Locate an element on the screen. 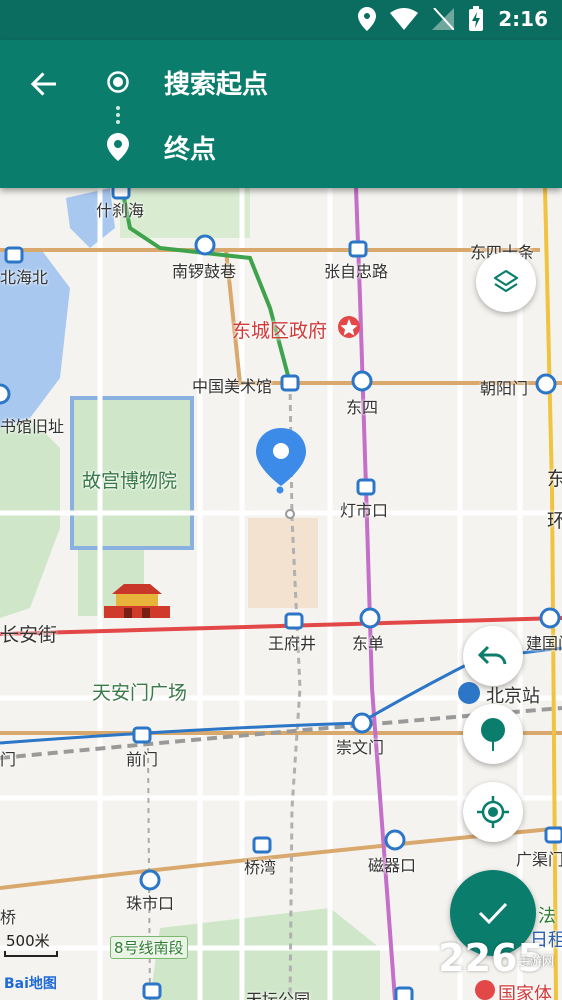 The width and height of the screenshot is (562, 1000). map-label: 朝阳门 is located at coordinates (504, 388).